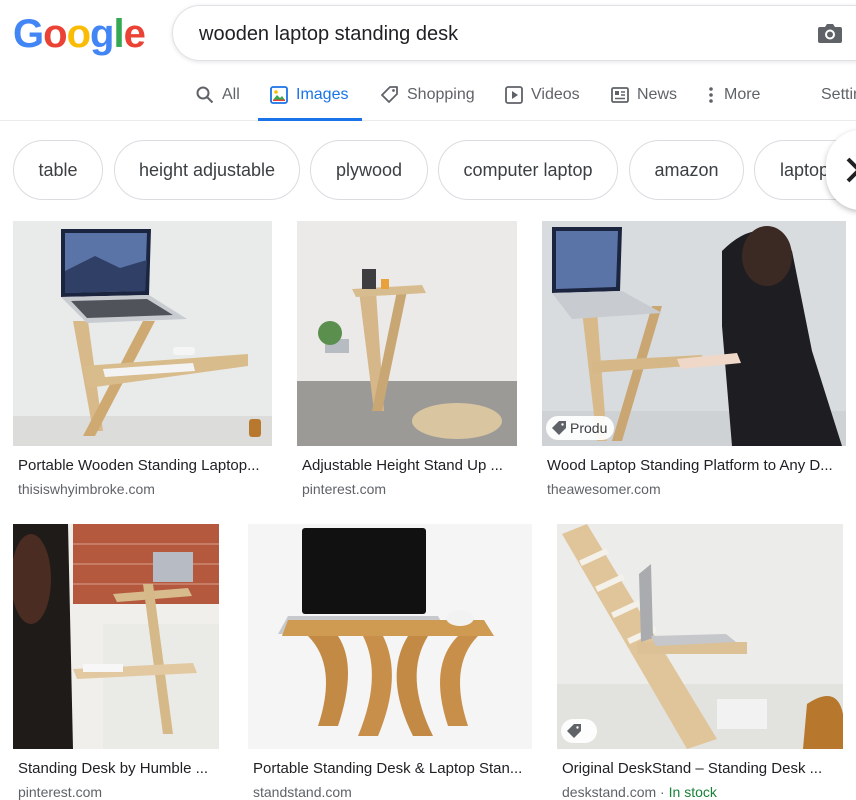  I want to click on chip: amazon, so click(686, 170).